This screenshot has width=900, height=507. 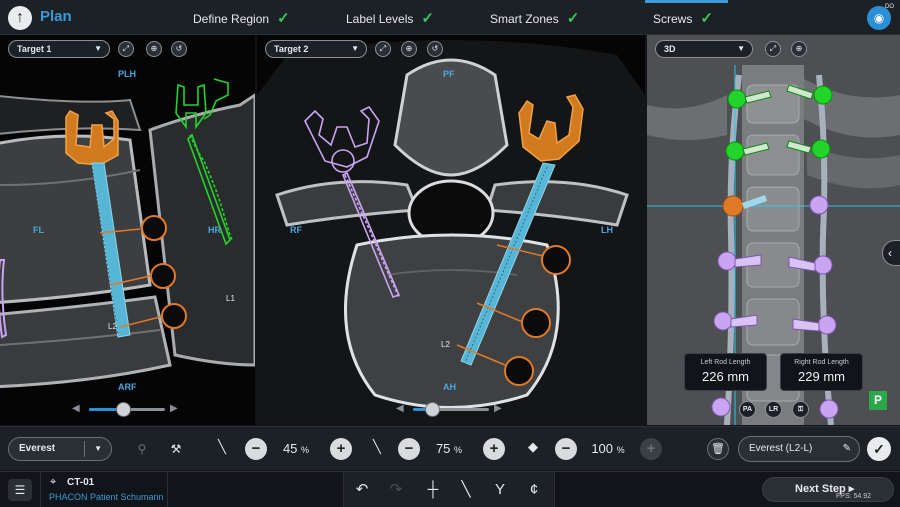 I want to click on orientation-top: PF, so click(x=449, y=74).